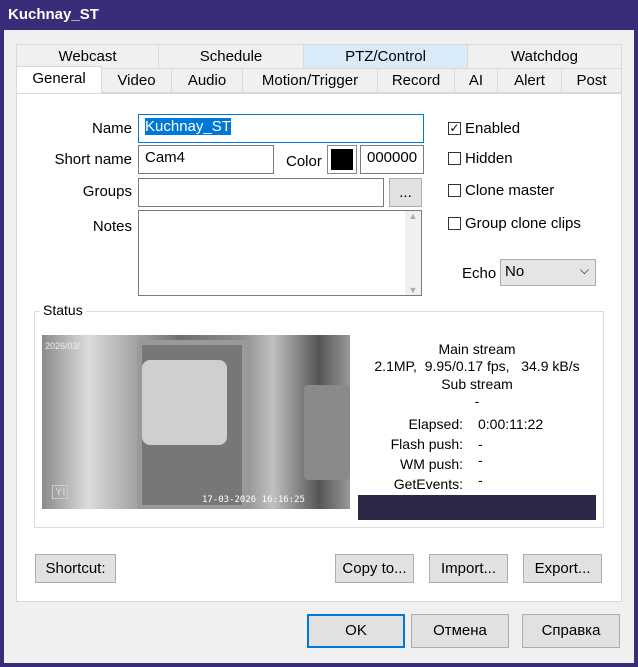 The image size is (638, 667). Describe the element at coordinates (426, 444) in the screenshot. I see `flash-push-label: Flash push:` at that location.